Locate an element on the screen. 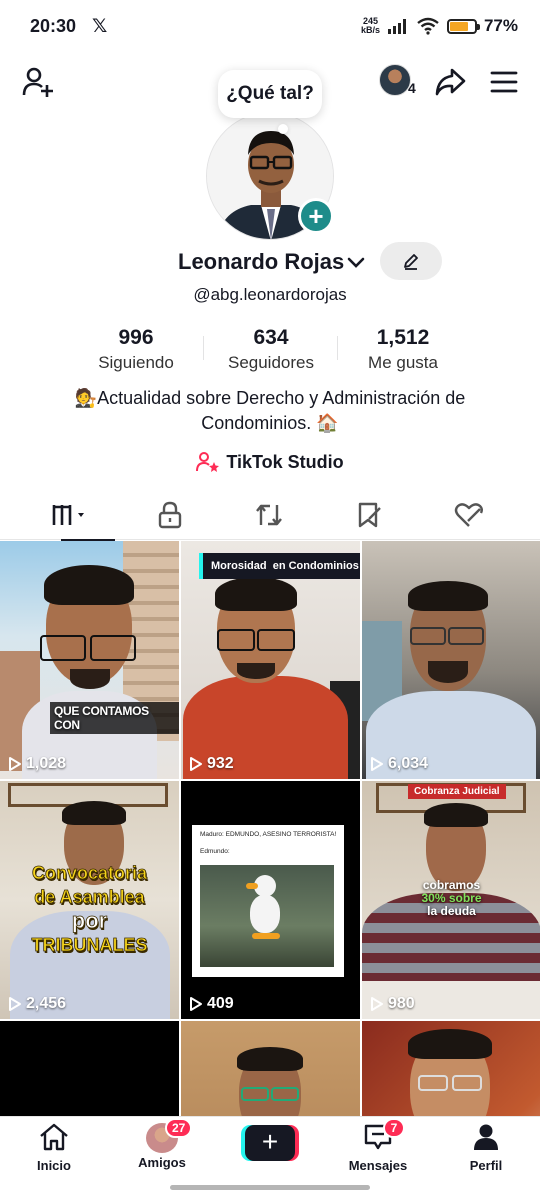 The height and width of the screenshot is (1200, 540). stat-likes: 1,512 Me gusta is located at coordinates (403, 349).